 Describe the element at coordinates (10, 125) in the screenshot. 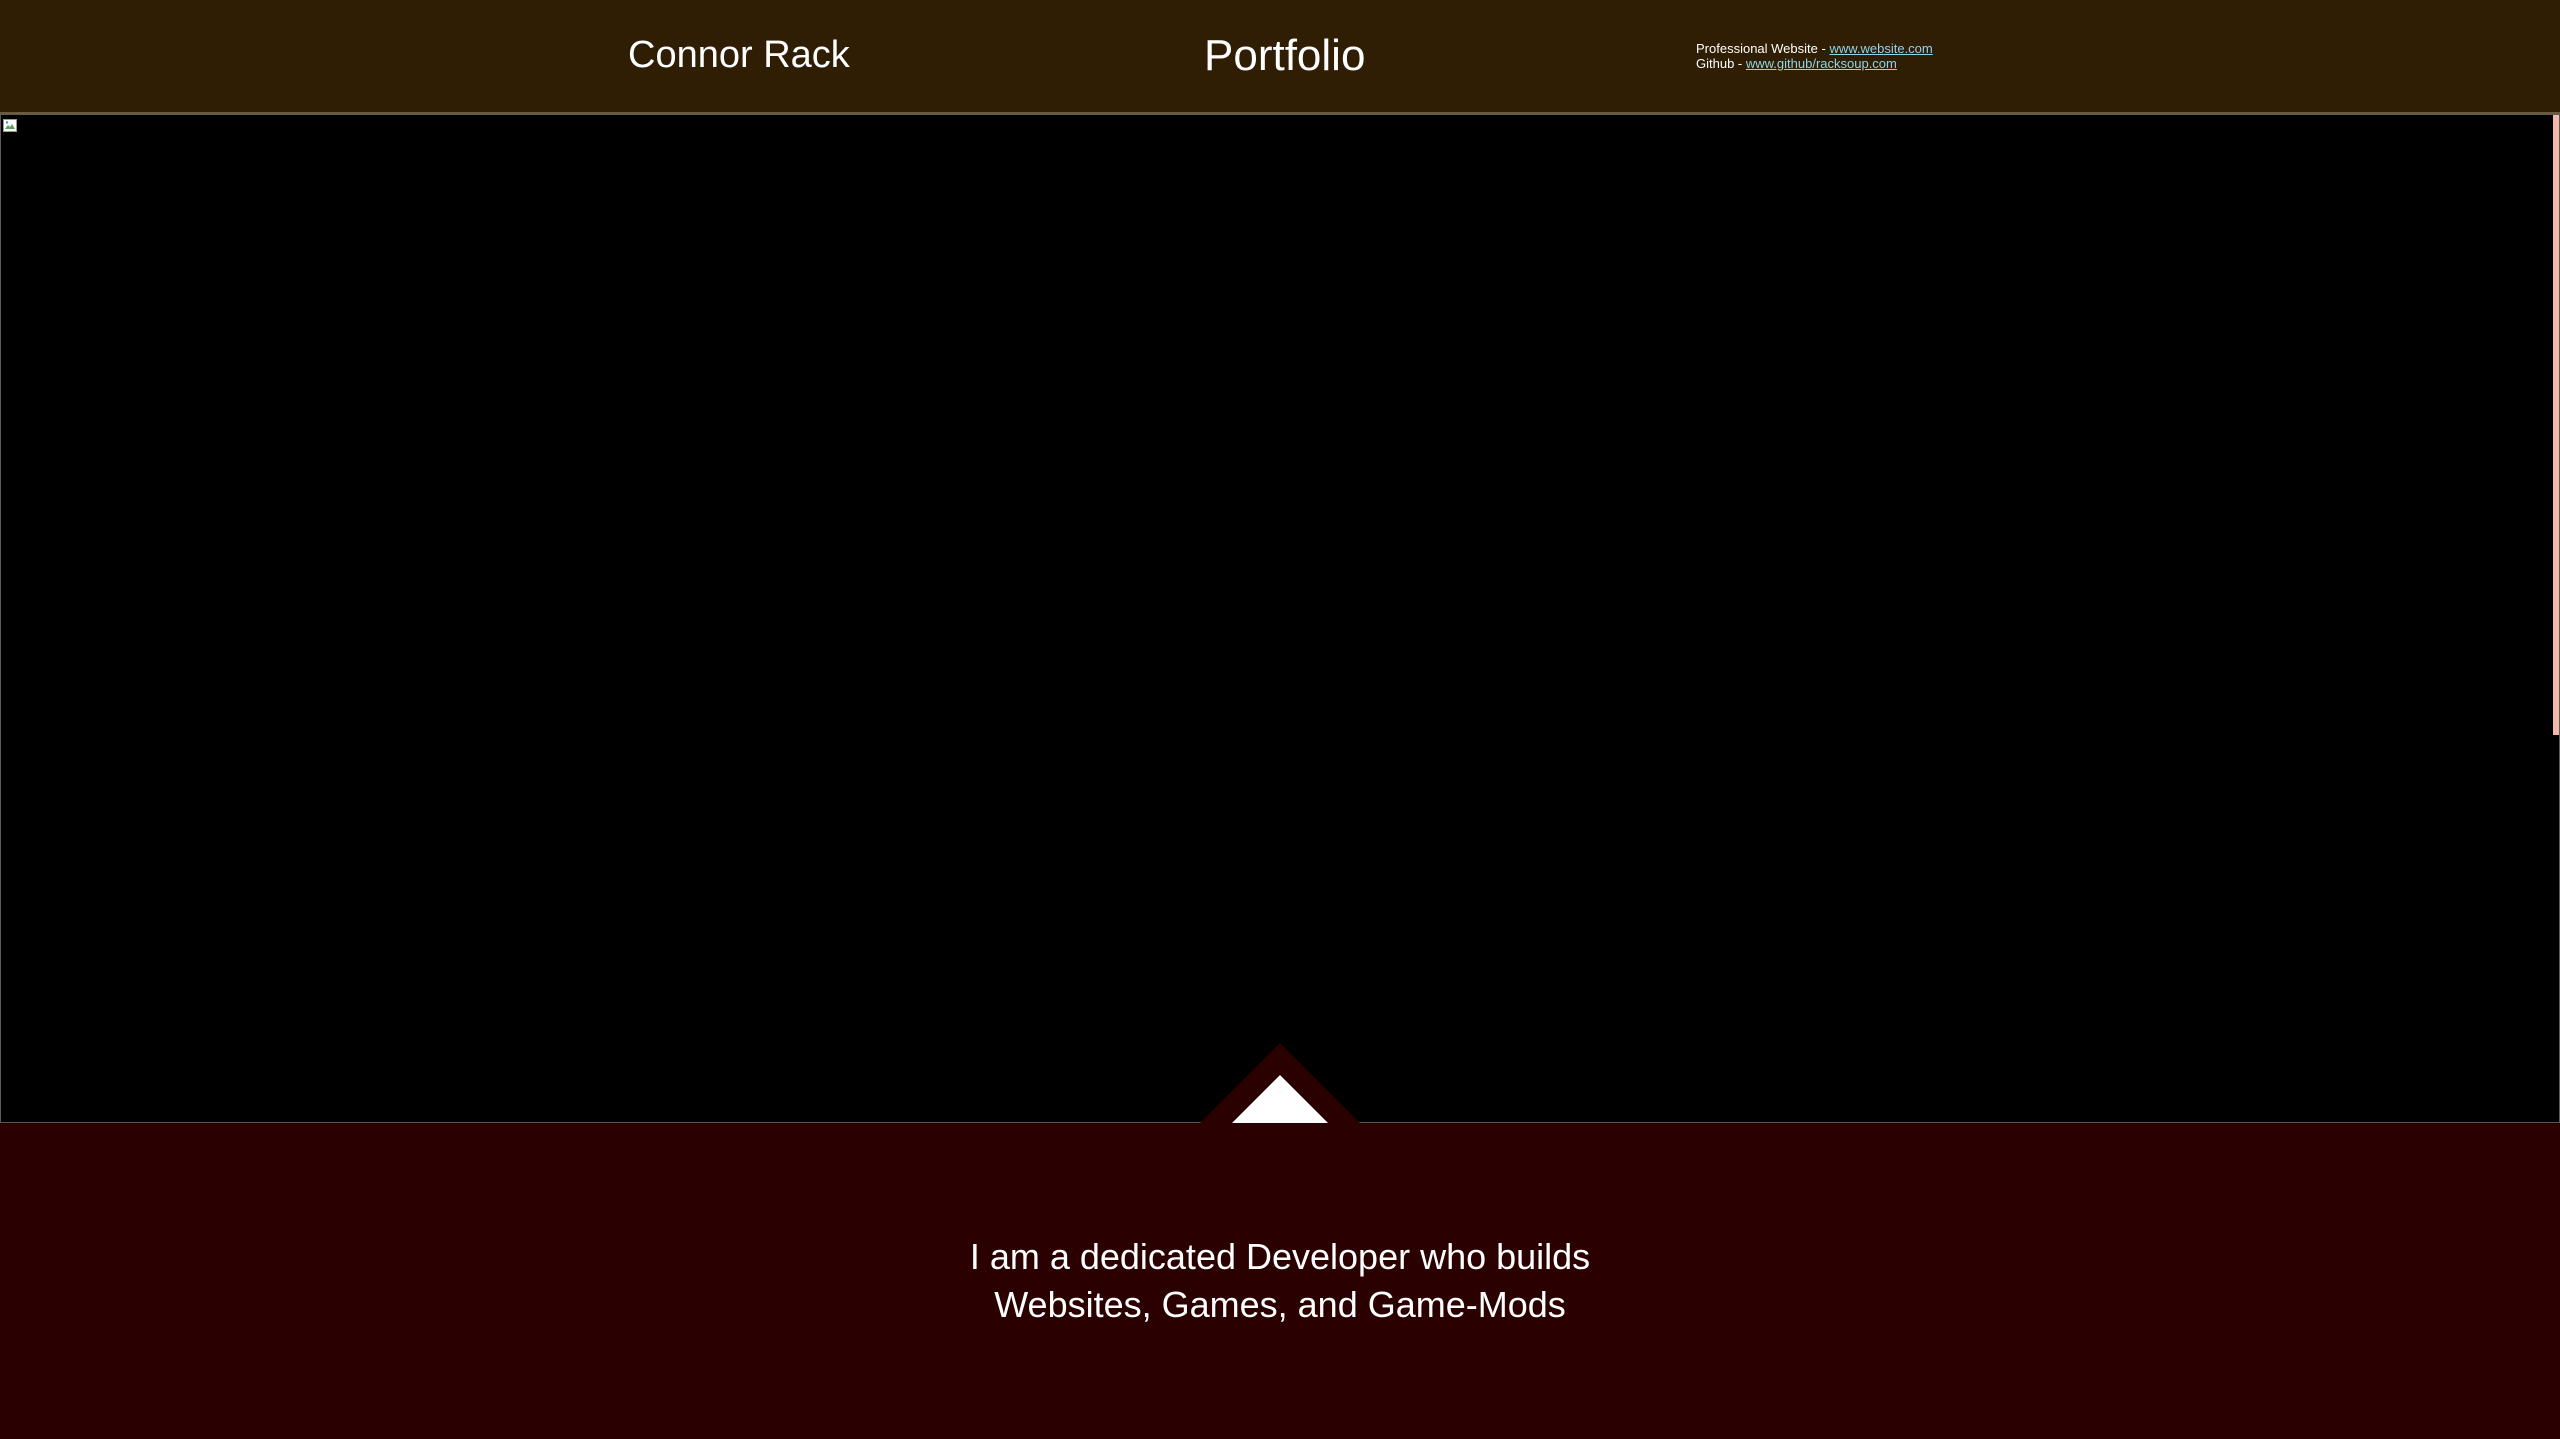

I see `broken-image-icon` at that location.